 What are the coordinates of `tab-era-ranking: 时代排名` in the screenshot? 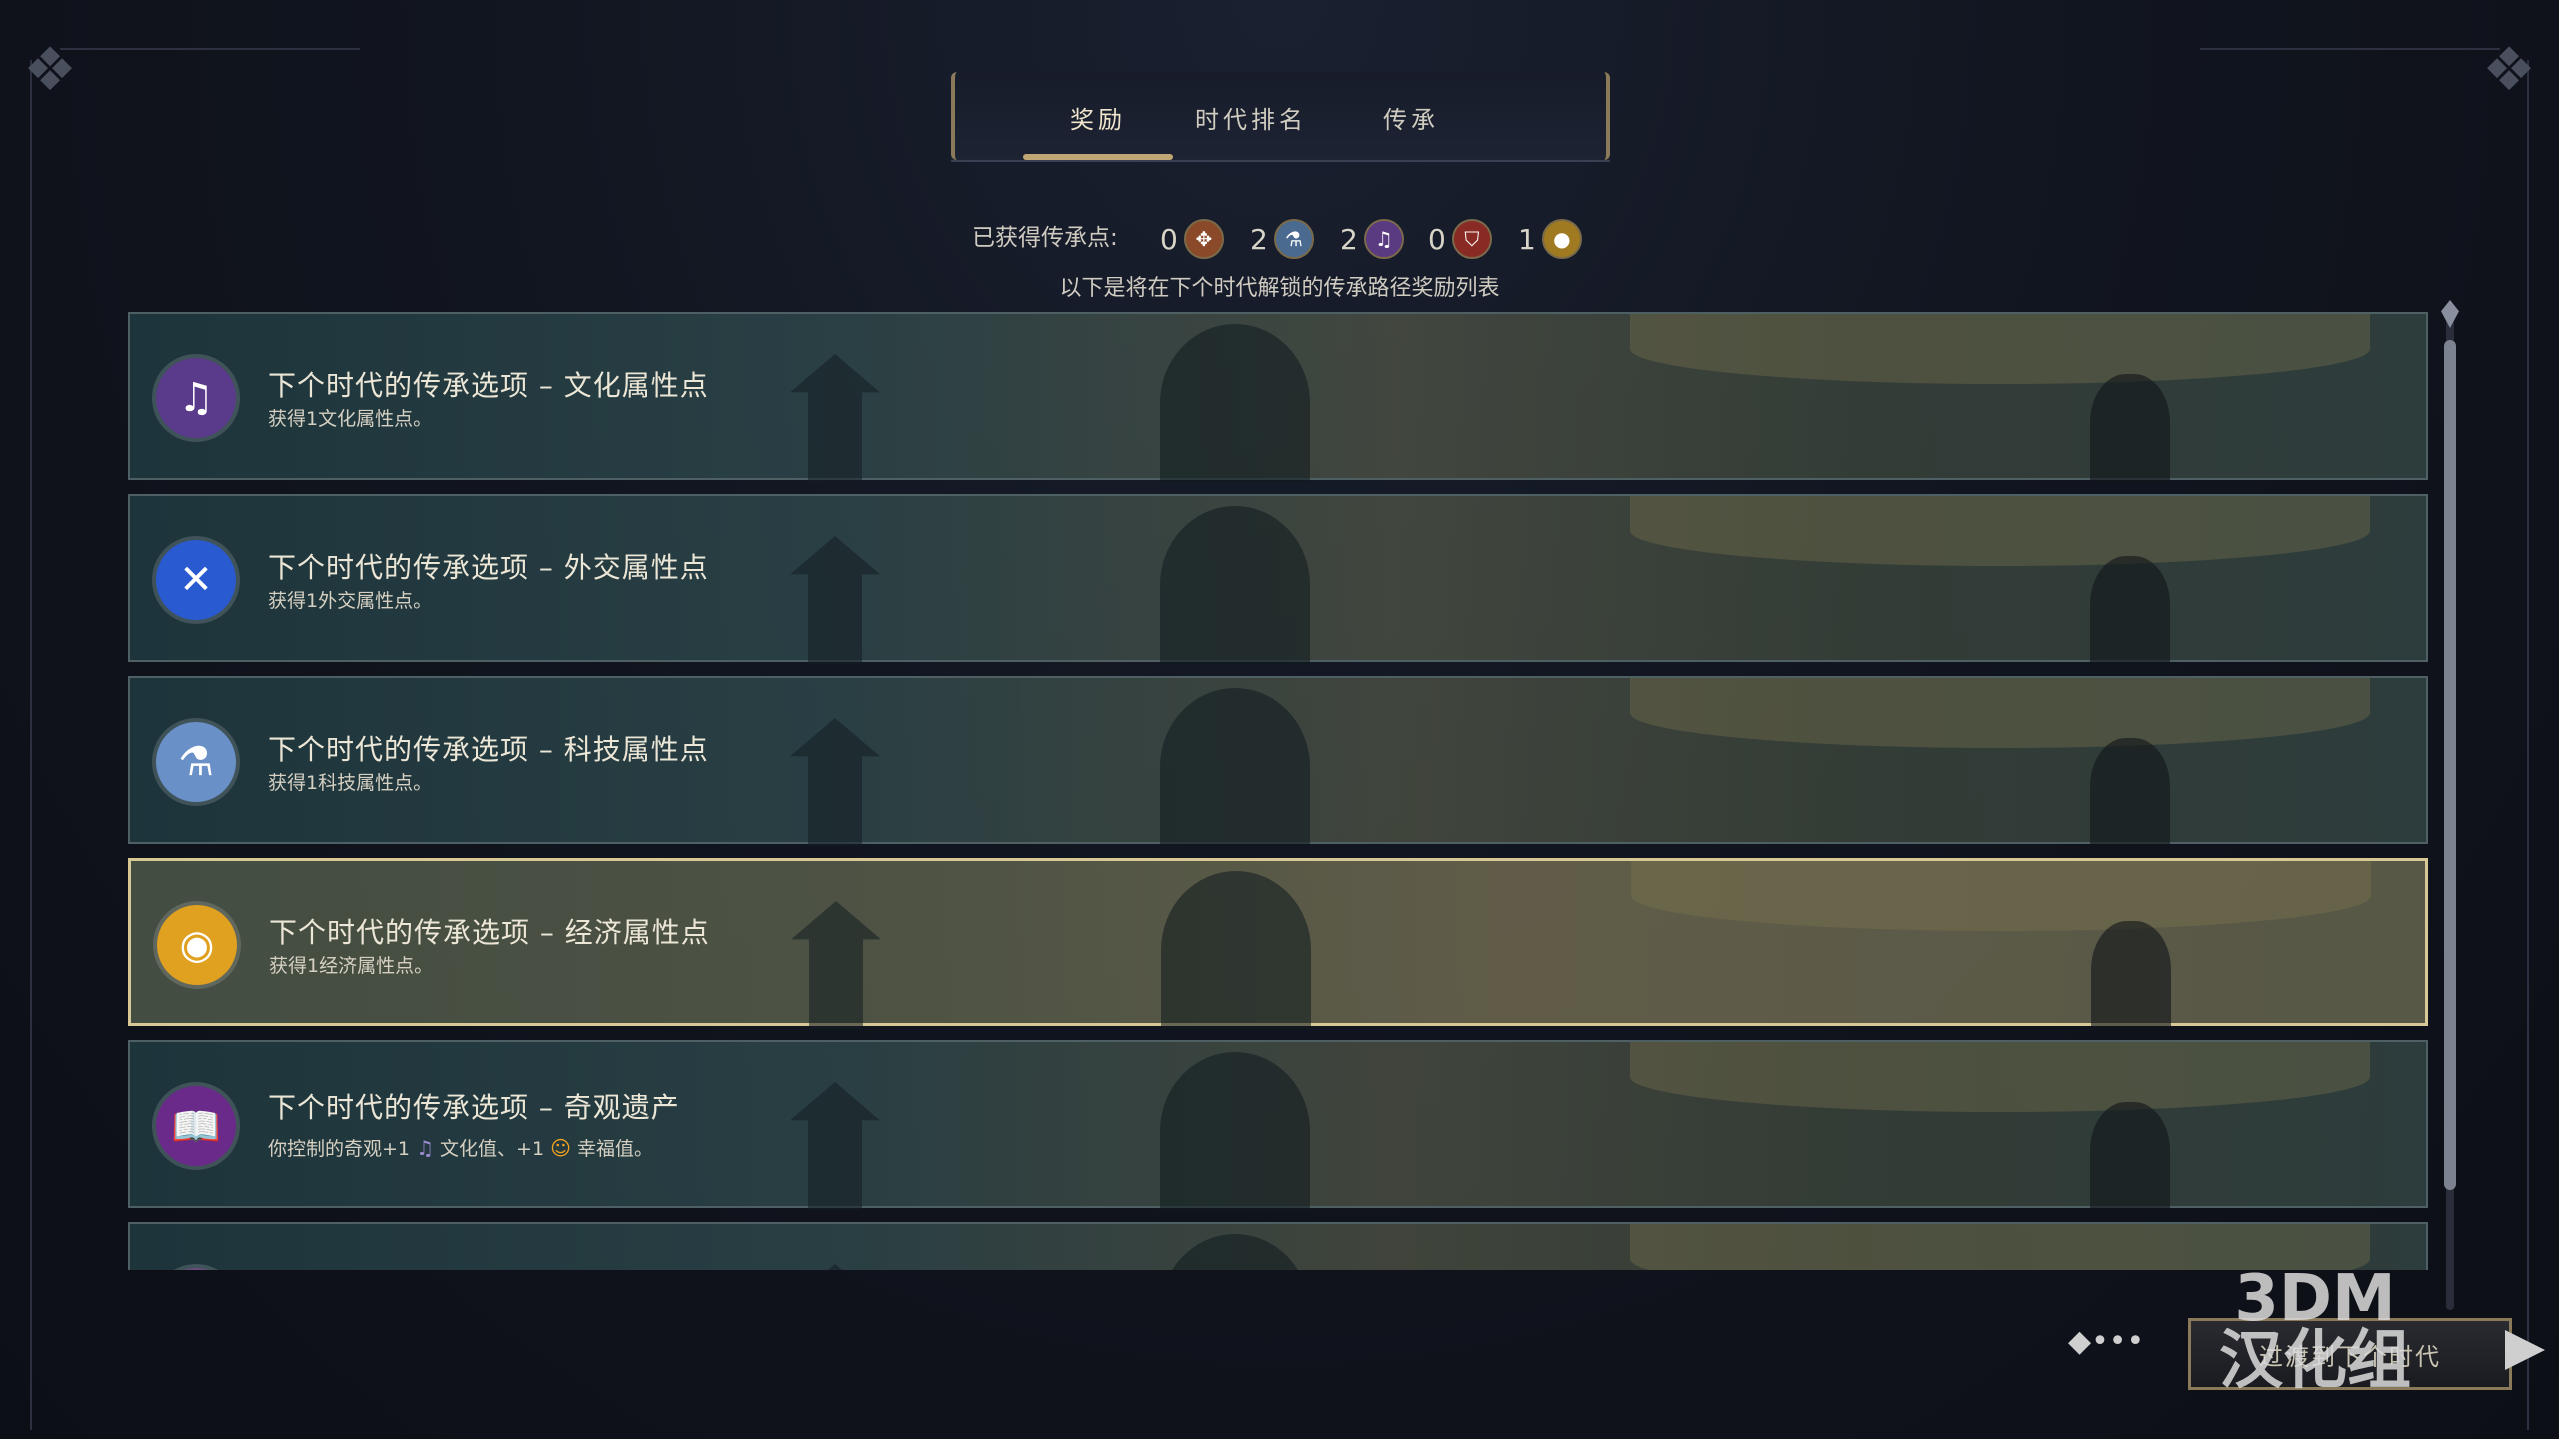 It's located at (1251, 120).